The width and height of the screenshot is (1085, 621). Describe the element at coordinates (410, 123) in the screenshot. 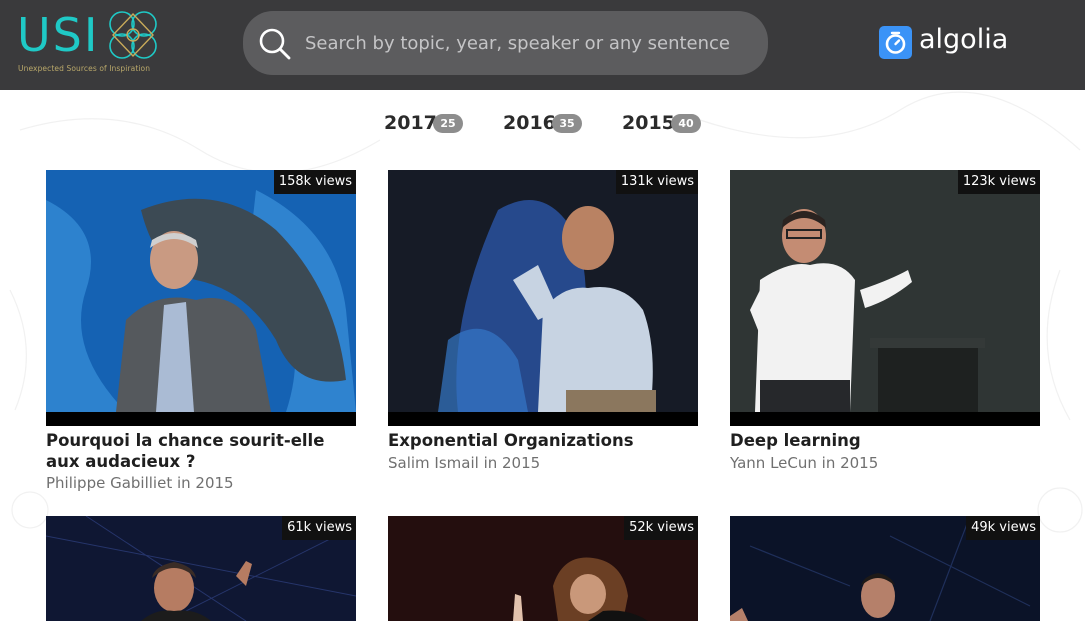

I see `year-label: 2017` at that location.